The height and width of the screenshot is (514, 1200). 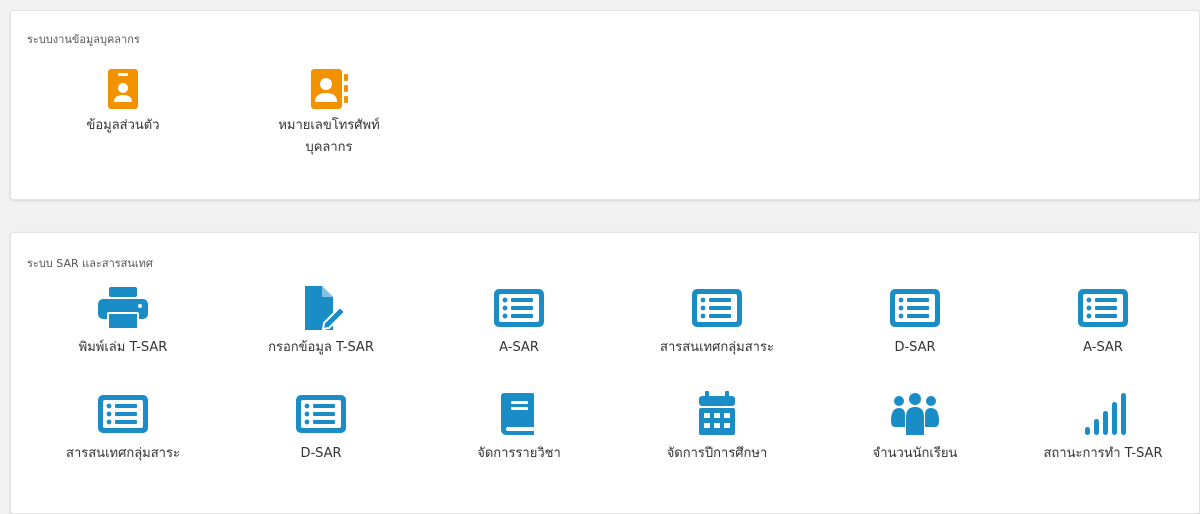 I want to click on tile-dsar-2: D-SAR, so click(x=321, y=428).